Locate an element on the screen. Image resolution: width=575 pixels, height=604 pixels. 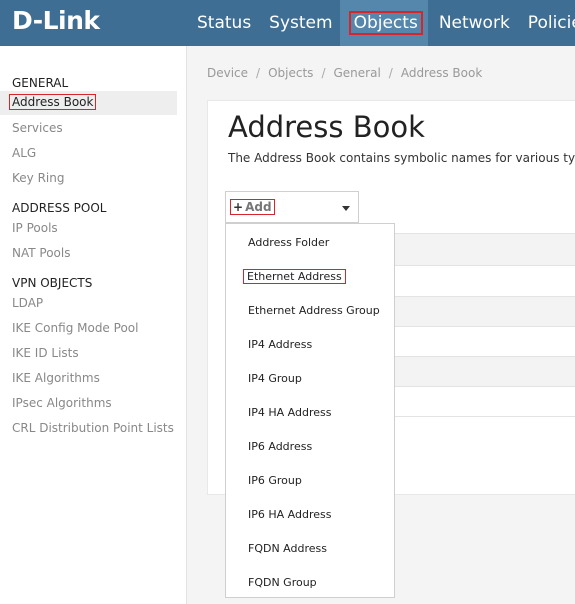
menu-item-fqdn-address: FQDN Address is located at coordinates (287, 548).